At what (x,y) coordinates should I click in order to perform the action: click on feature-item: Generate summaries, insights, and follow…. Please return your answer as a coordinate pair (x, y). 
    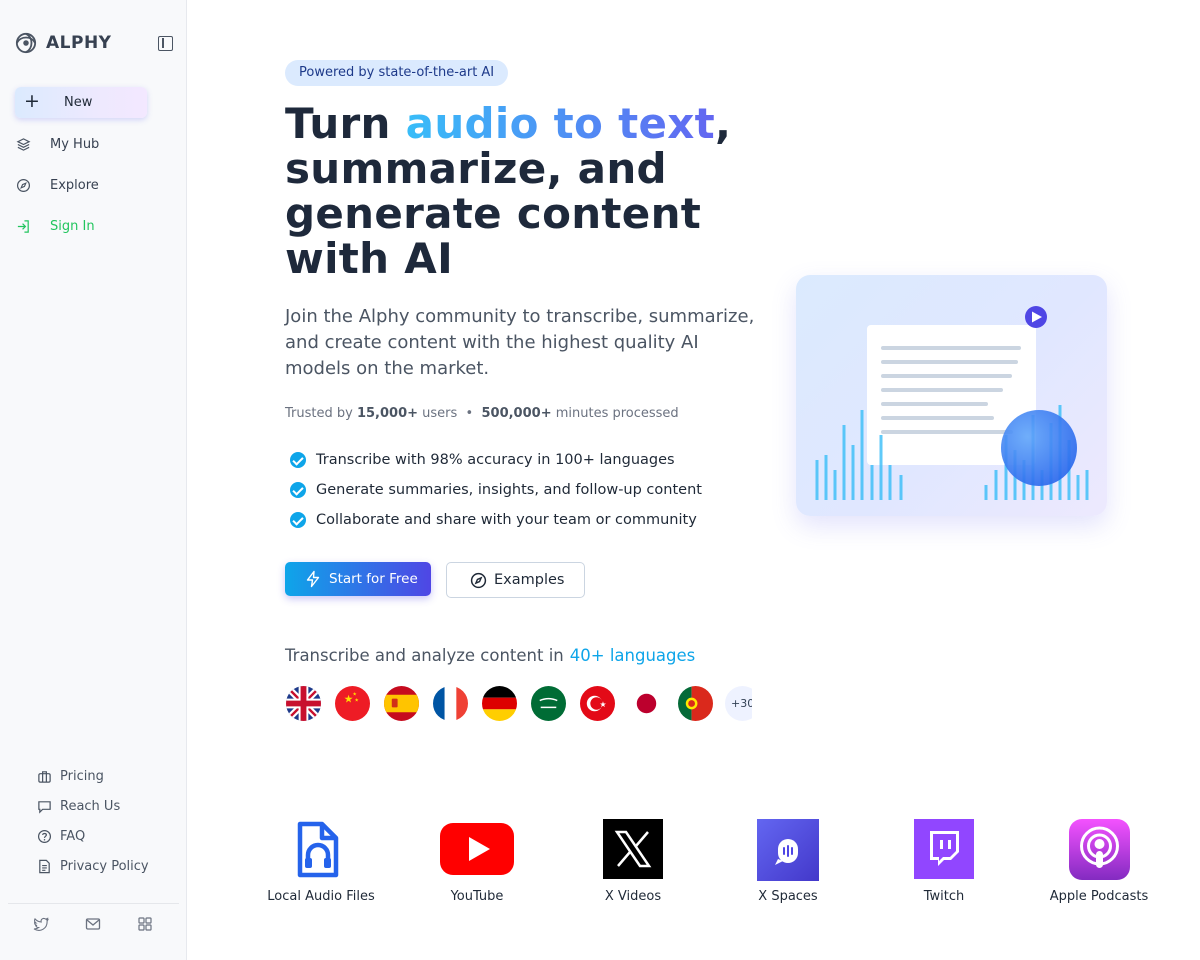
    Looking at the image, I should click on (496, 490).